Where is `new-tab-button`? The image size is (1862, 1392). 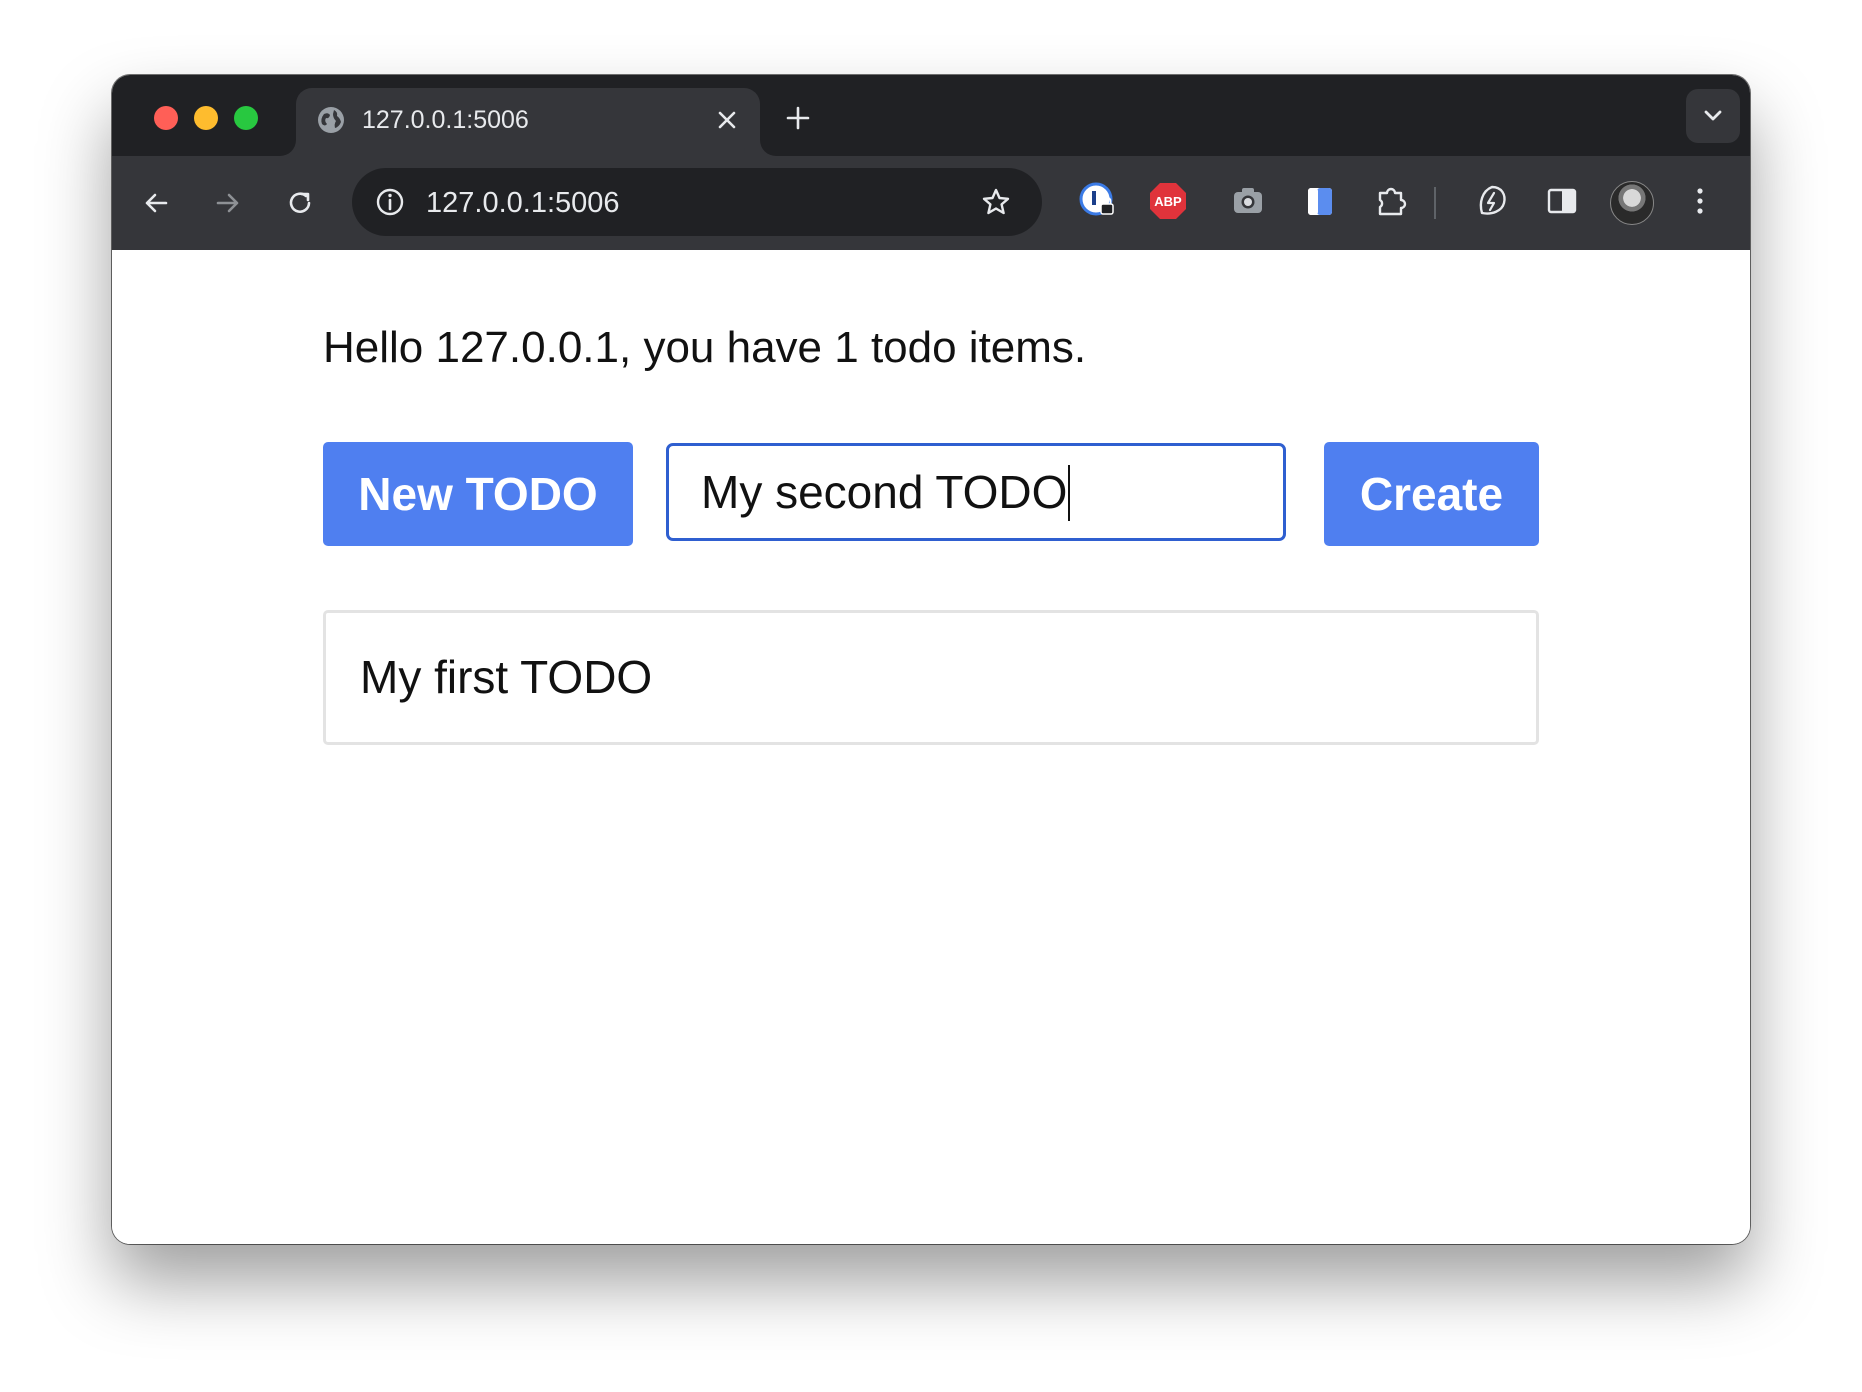
new-tab-button is located at coordinates (798, 118).